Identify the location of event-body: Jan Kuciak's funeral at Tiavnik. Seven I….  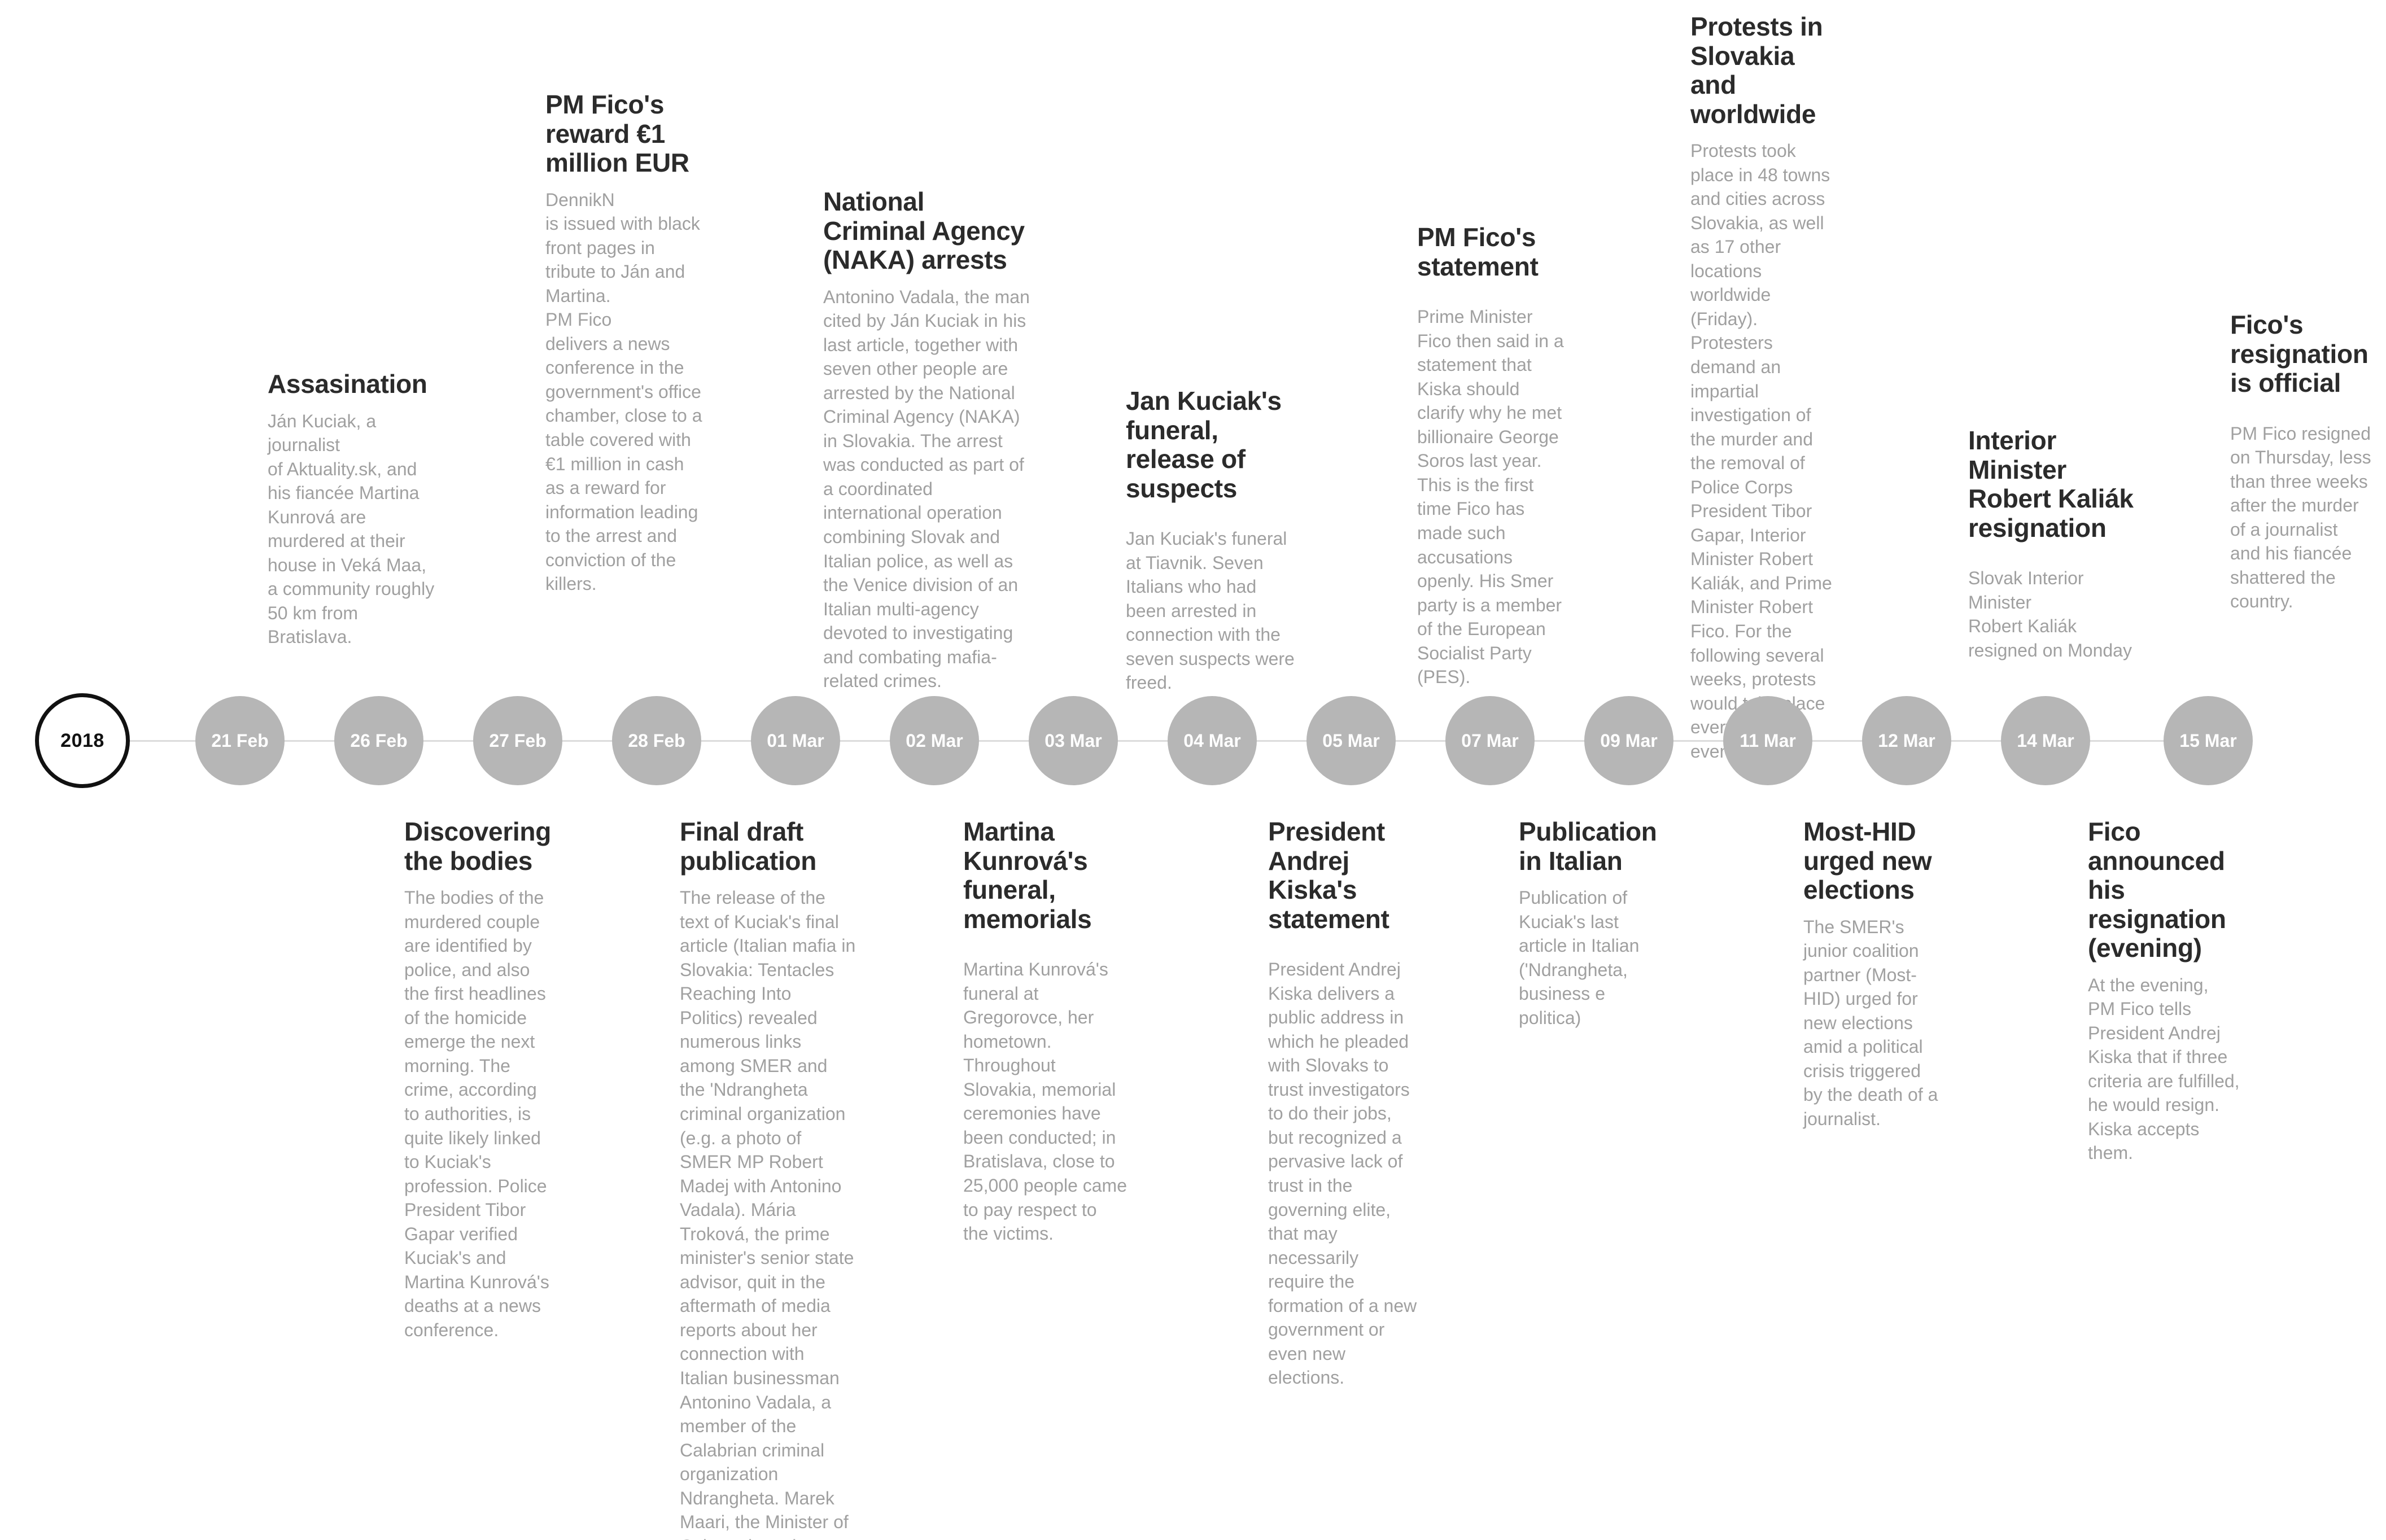
(1210, 610).